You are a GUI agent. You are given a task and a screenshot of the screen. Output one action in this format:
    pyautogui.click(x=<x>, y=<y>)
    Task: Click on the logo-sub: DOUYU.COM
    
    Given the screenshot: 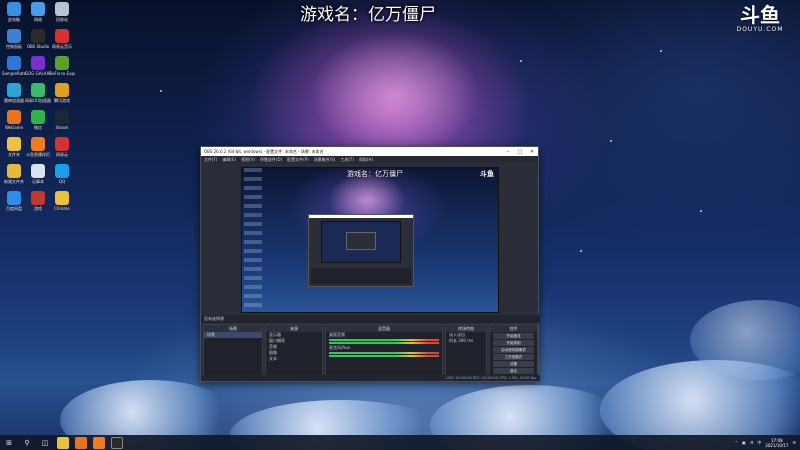 What is the action you would take?
    pyautogui.click(x=760, y=29)
    